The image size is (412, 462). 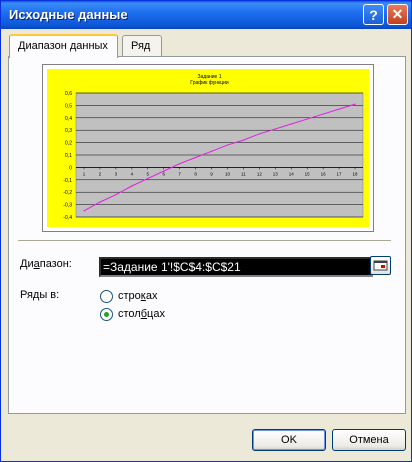 I want to click on y-tick-label: -0,2, so click(x=67, y=193).